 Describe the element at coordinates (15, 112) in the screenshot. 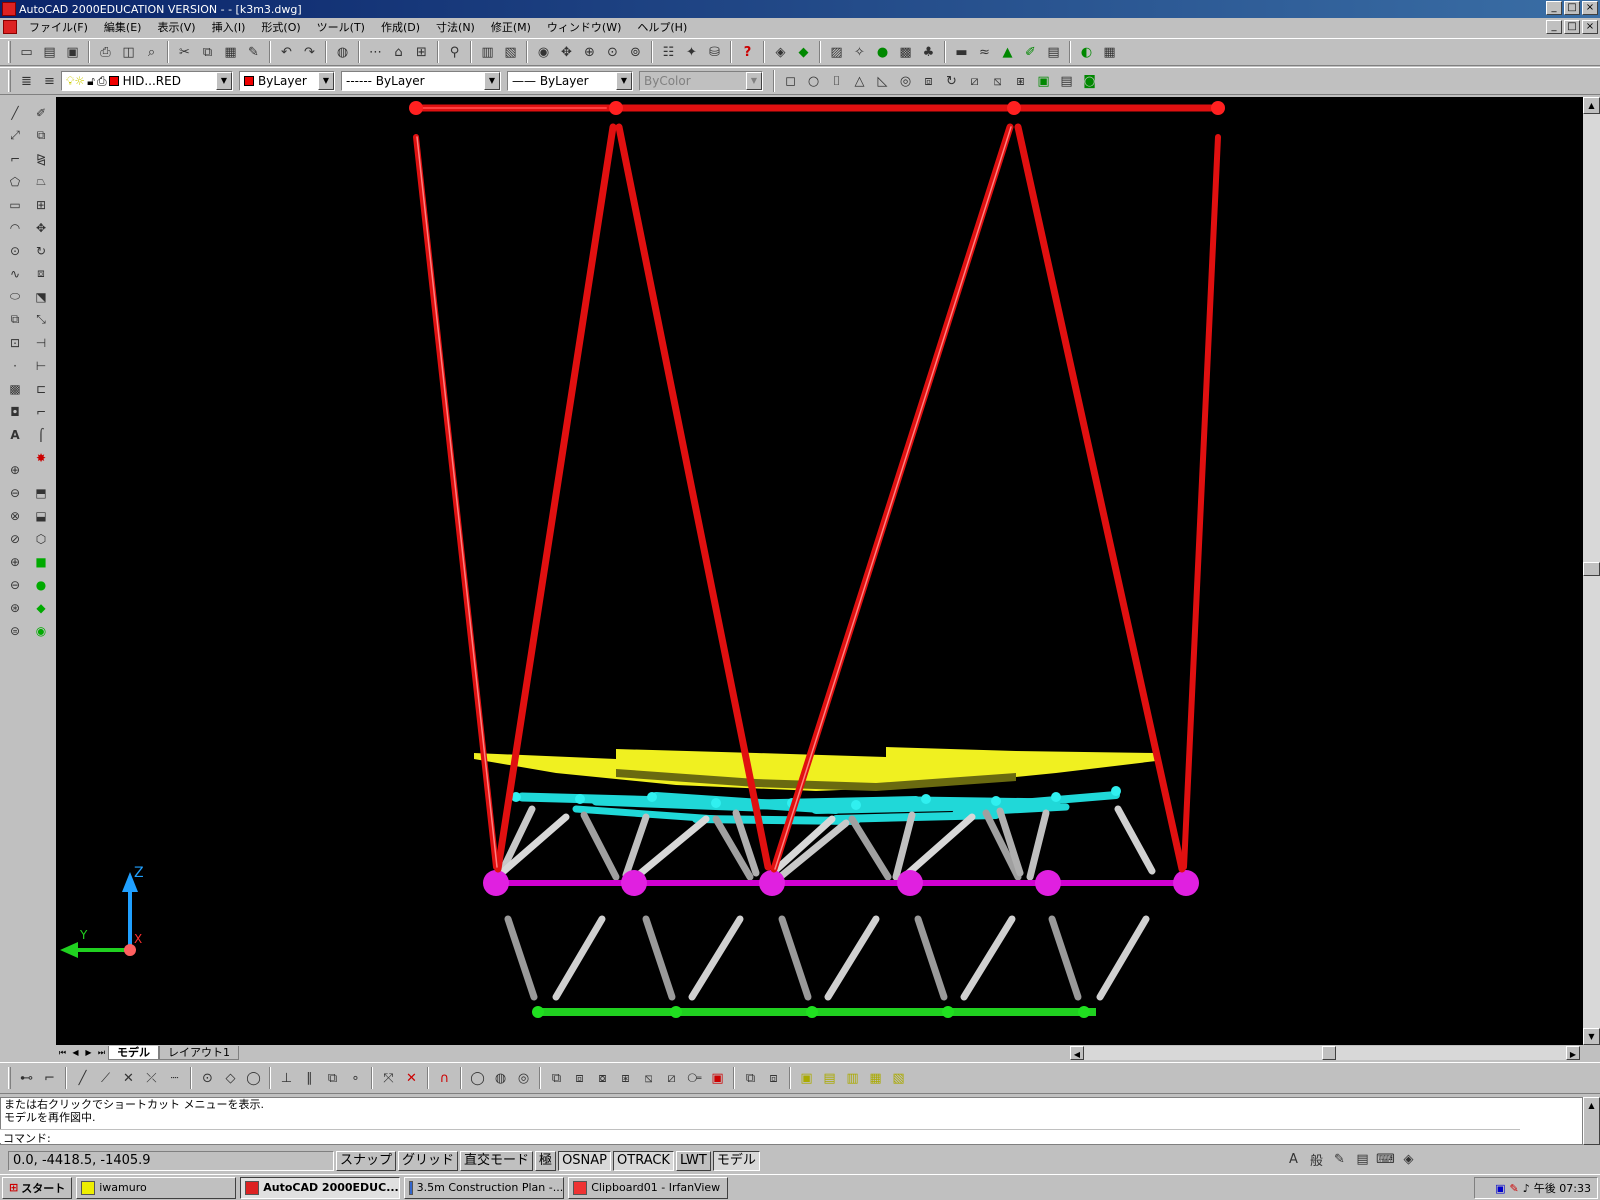

I see `line-icon: ╱` at that location.